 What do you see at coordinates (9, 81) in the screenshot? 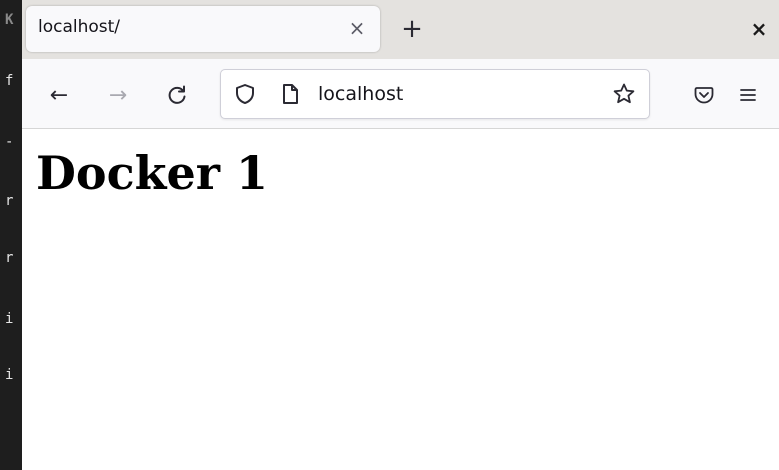
I see `terminal-line: f` at bounding box center [9, 81].